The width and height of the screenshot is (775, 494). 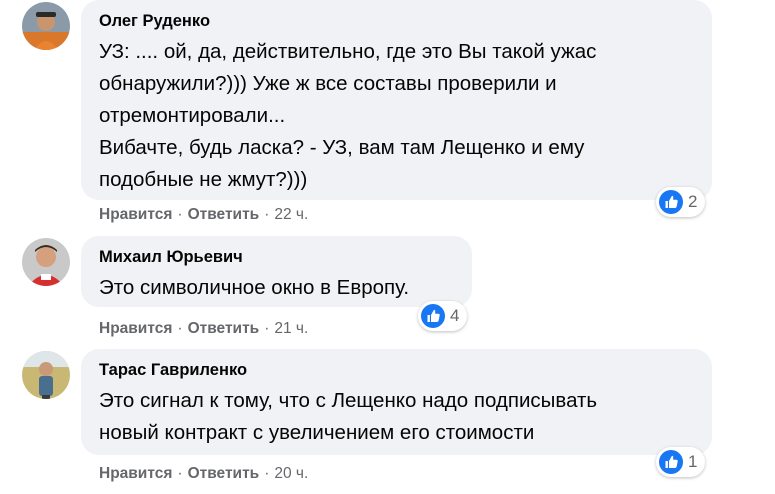 I want to click on comment-actions: Нравится · Ответить · 21 ч., so click(x=203, y=329).